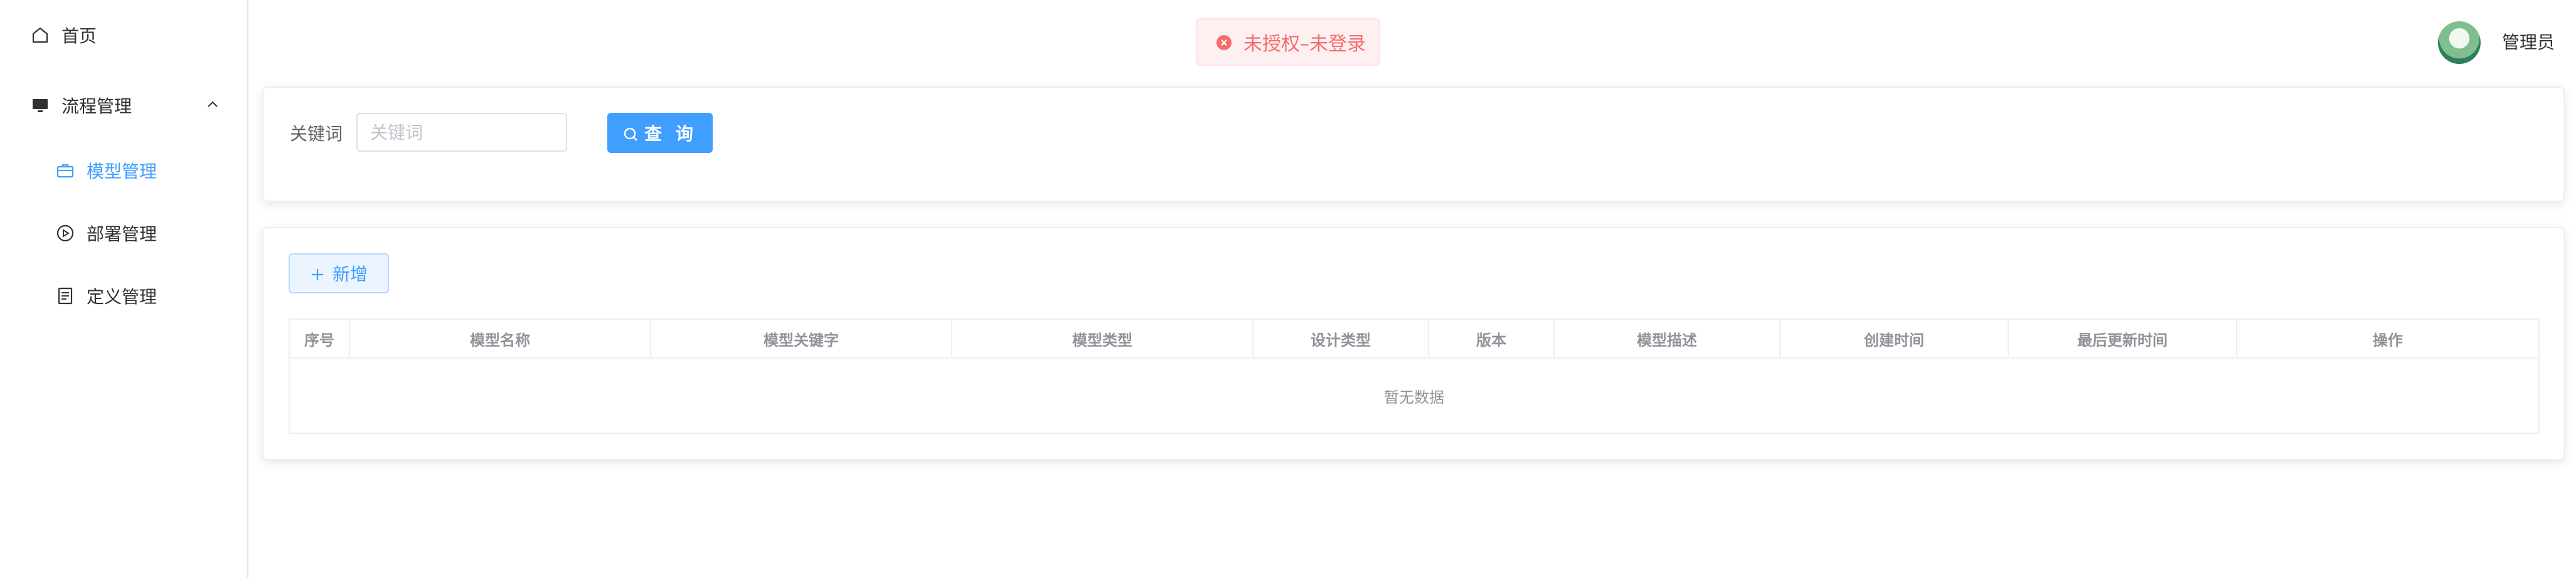 The image size is (2576, 578). I want to click on play-circle-icon, so click(65, 233).